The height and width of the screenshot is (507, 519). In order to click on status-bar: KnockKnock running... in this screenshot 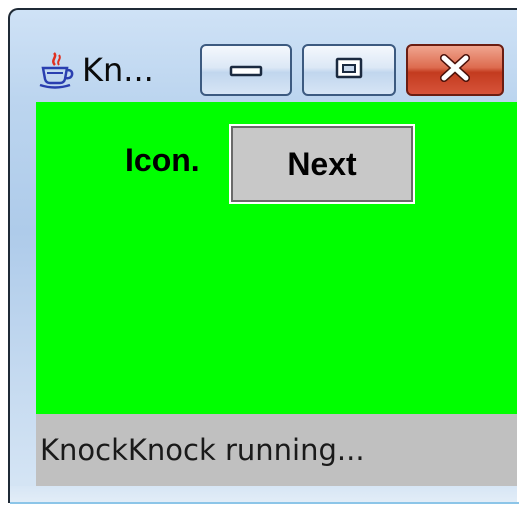, I will do `click(276, 450)`.